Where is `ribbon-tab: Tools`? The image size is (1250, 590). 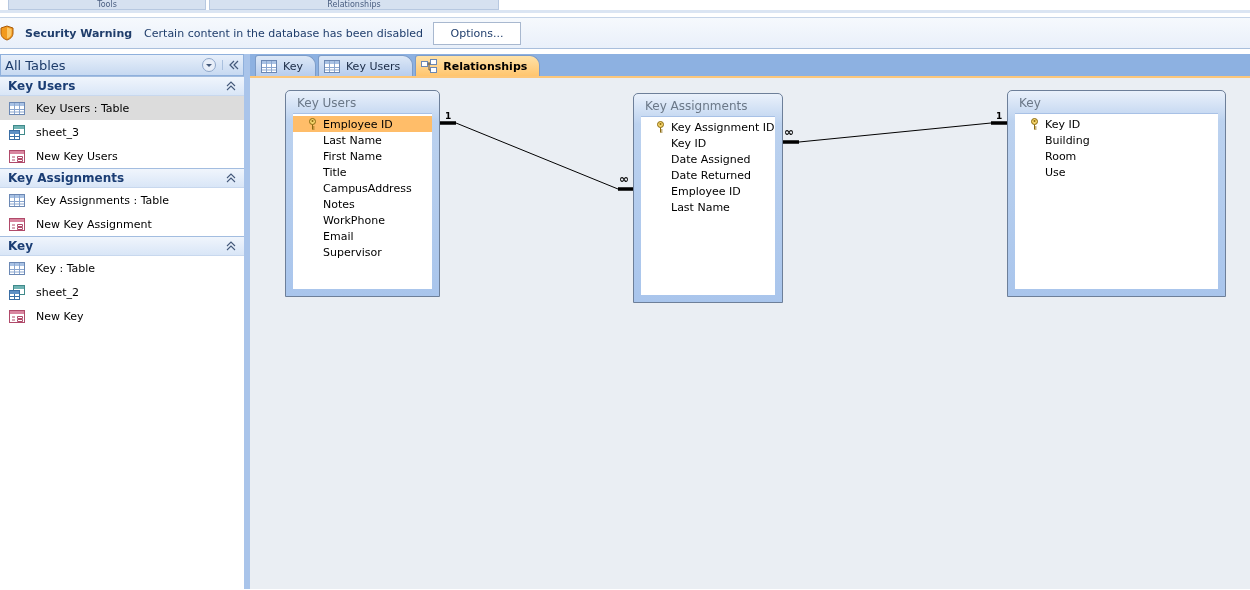
ribbon-tab: Tools is located at coordinates (107, 5).